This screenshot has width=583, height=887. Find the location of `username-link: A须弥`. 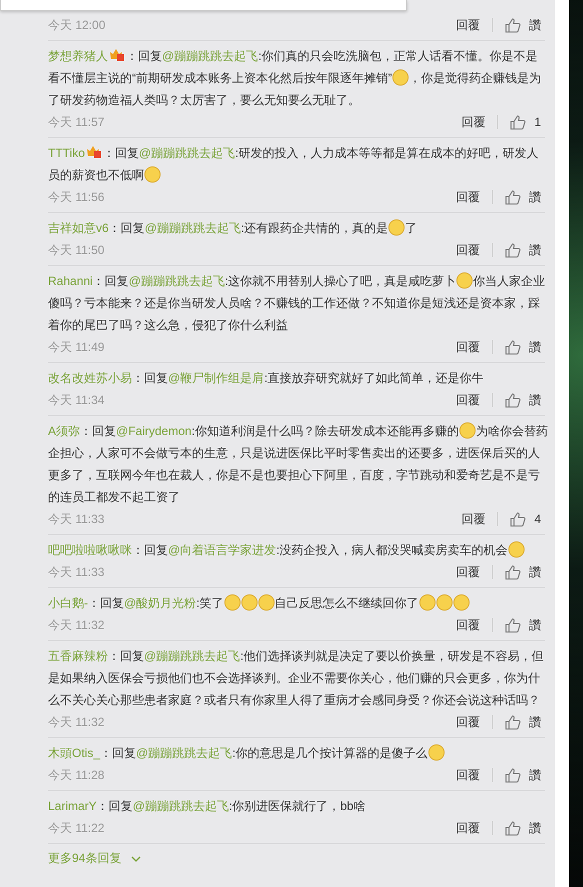

username-link: A须弥 is located at coordinates (64, 431).